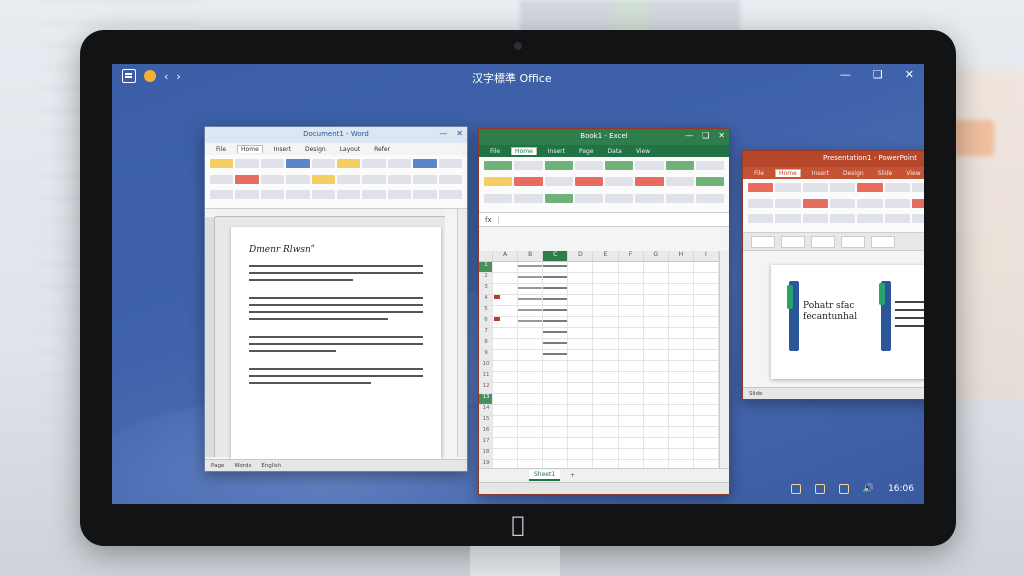 The image size is (1024, 576). Describe the element at coordinates (649, 165) in the screenshot. I see `excel-format-icon` at that location.